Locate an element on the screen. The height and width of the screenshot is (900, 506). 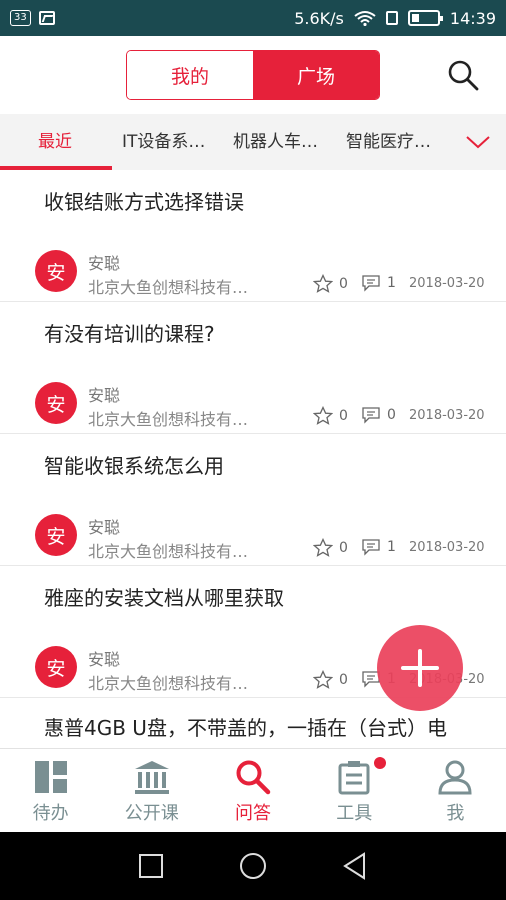
nav-label: 待办 is located at coordinates (50, 813).